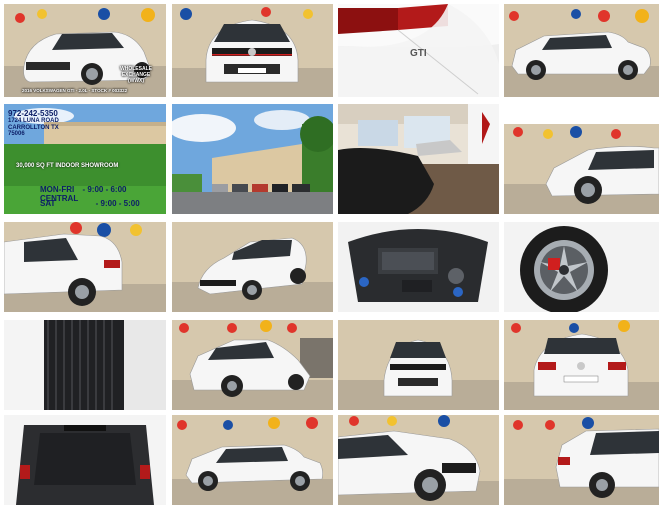 The height and width of the screenshot is (505, 662). Describe the element at coordinates (85, 267) in the screenshot. I see `thumbnail-9-rear-three-quarter` at that location.